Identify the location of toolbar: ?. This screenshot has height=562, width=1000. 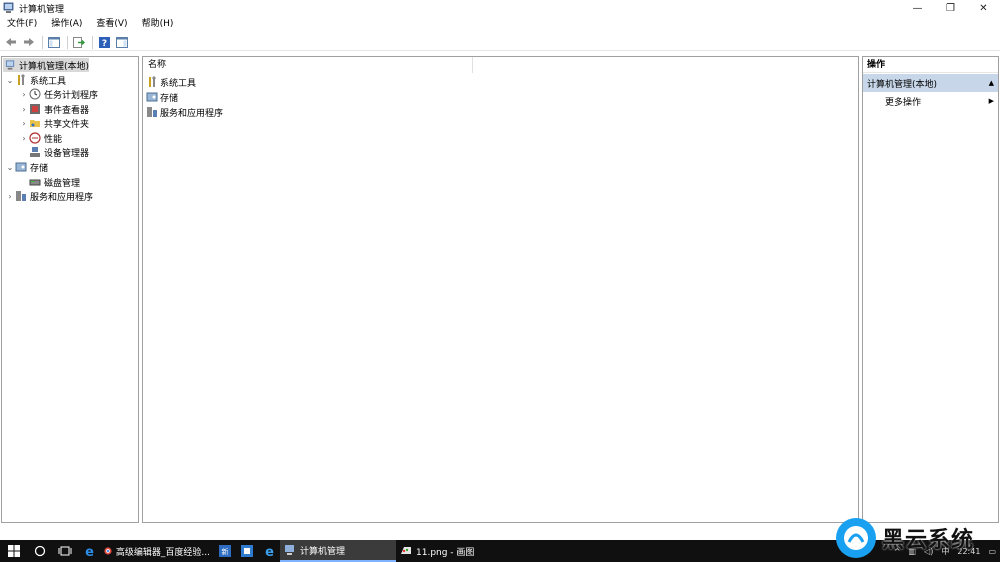
(500, 42).